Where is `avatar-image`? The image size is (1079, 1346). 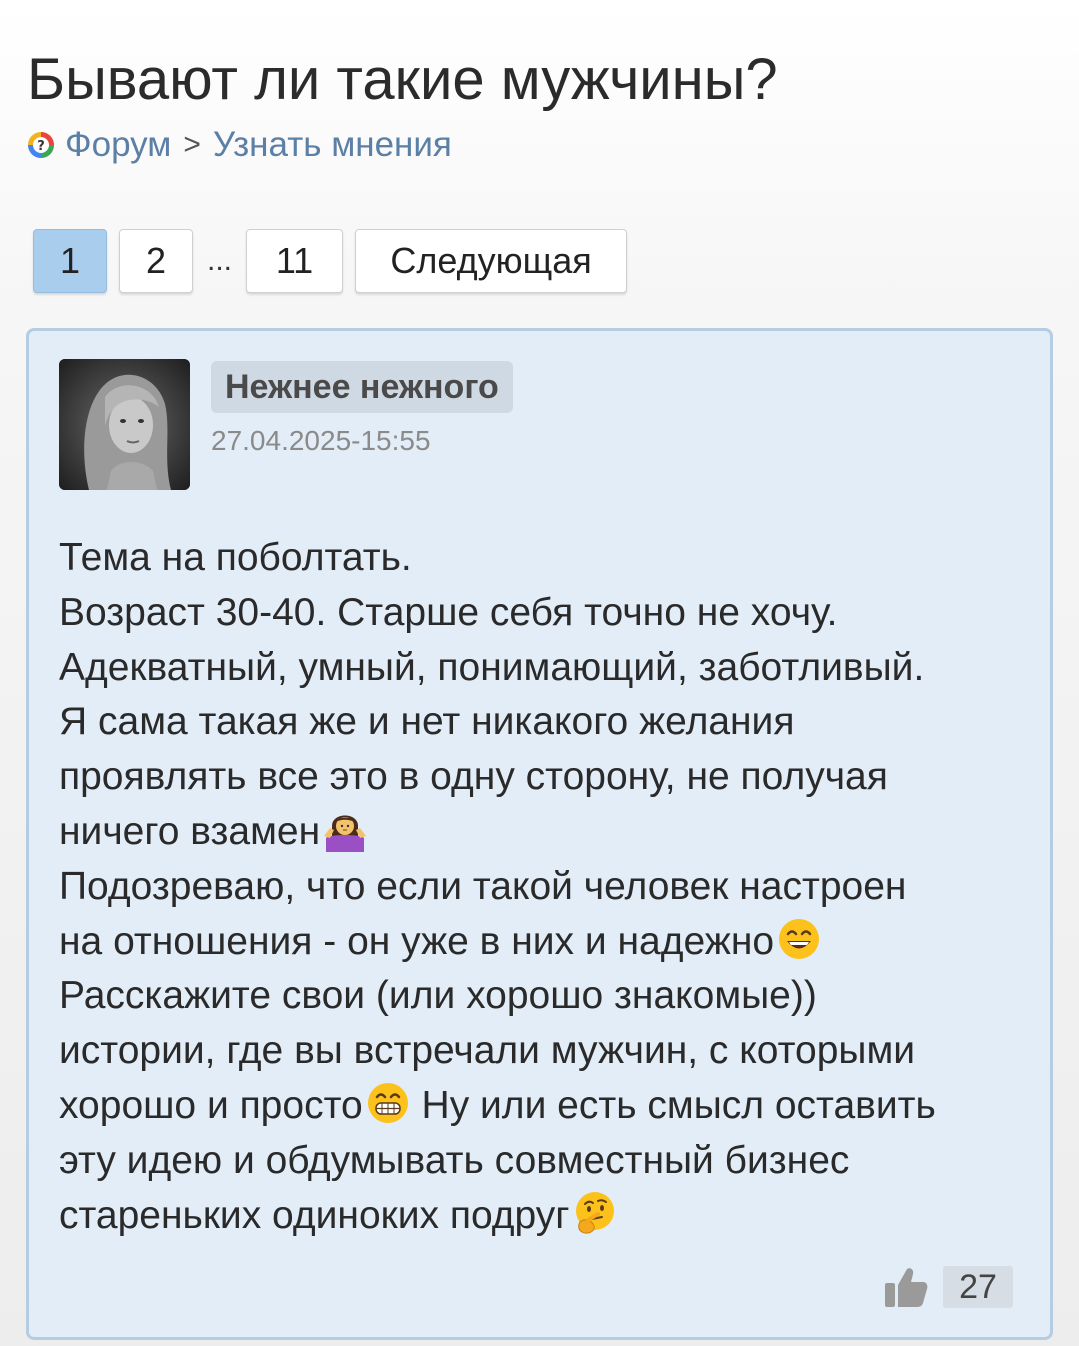 avatar-image is located at coordinates (124, 424).